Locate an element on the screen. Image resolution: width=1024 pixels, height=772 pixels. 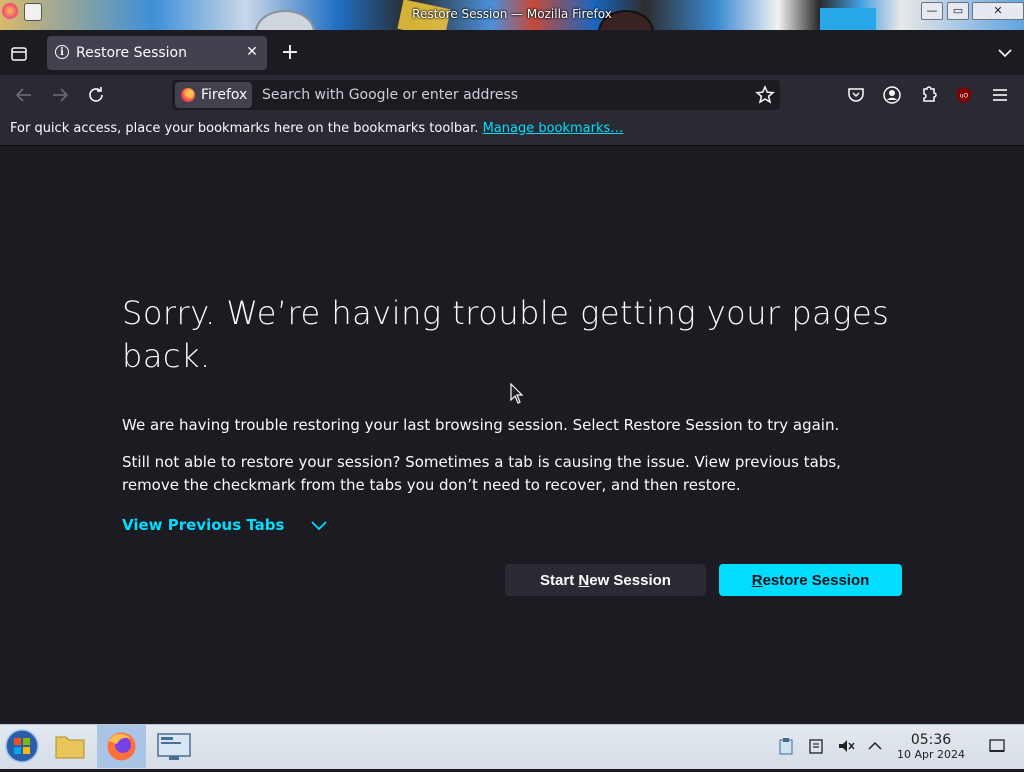
forward-icon is located at coordinates (60, 95).